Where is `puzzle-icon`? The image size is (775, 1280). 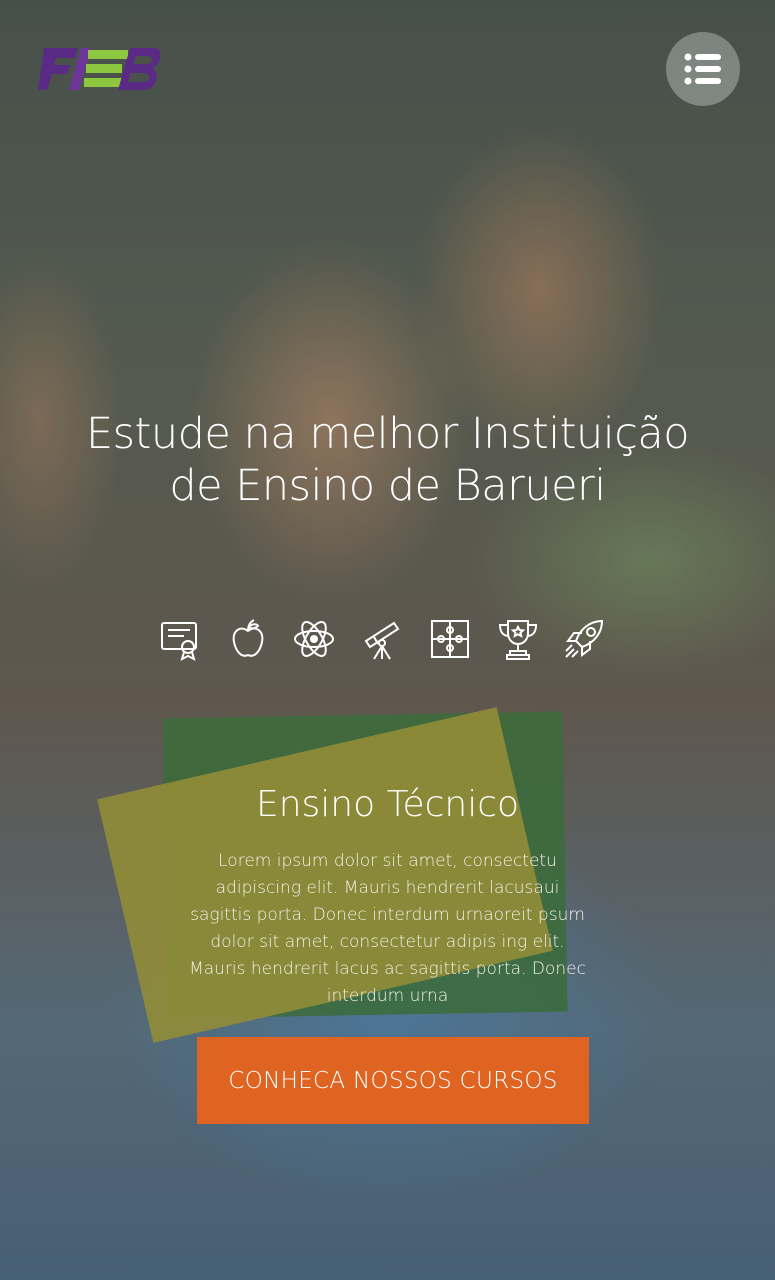
puzzle-icon is located at coordinates (450, 639).